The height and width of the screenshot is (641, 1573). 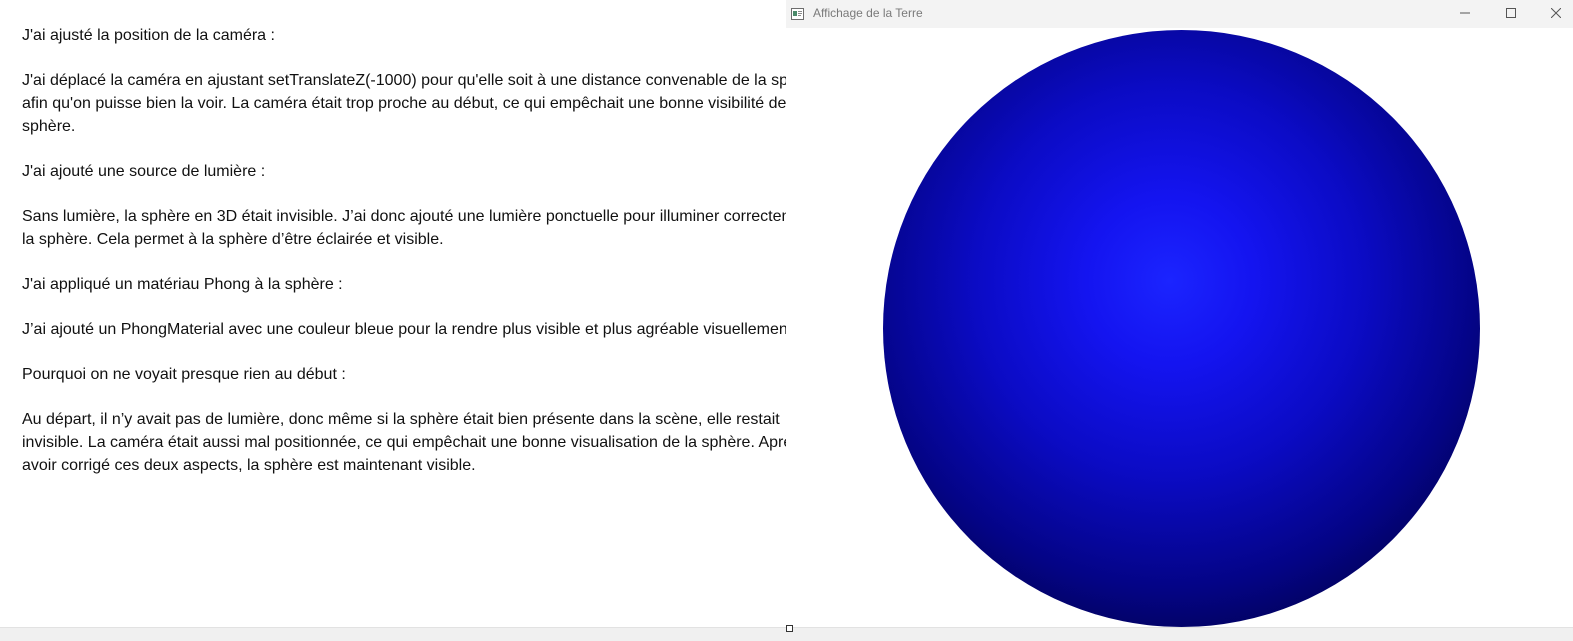 I want to click on title-bar: Affichage de la Terre, so click(x=1179, y=14).